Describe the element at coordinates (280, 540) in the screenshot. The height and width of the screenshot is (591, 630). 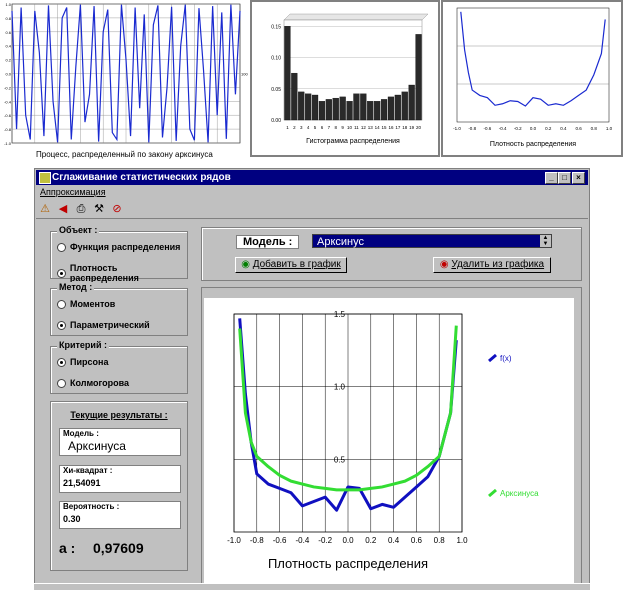
I see `x-tick-label: -0.6` at that location.